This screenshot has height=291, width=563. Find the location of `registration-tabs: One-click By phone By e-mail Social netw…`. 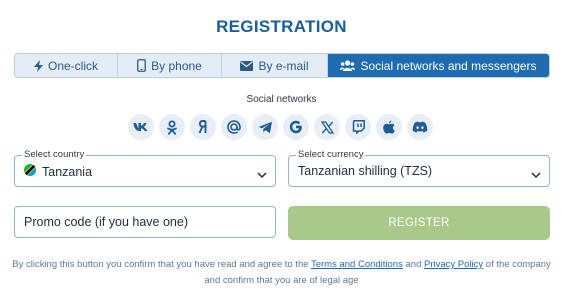

registration-tabs: One-click By phone By e-mail Social netw… is located at coordinates (282, 65).